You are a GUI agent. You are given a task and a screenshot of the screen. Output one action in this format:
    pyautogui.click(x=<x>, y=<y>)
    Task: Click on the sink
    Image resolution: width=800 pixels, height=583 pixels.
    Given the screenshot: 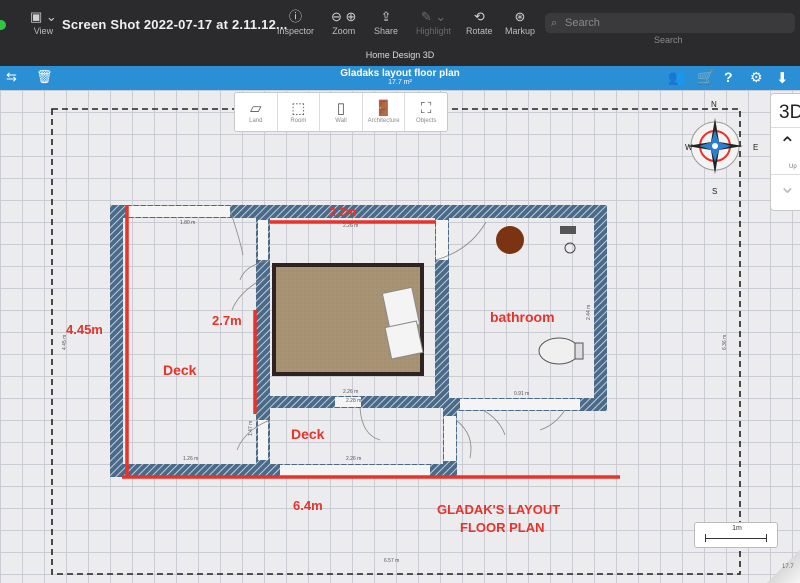 What is the action you would take?
    pyautogui.click(x=568, y=230)
    